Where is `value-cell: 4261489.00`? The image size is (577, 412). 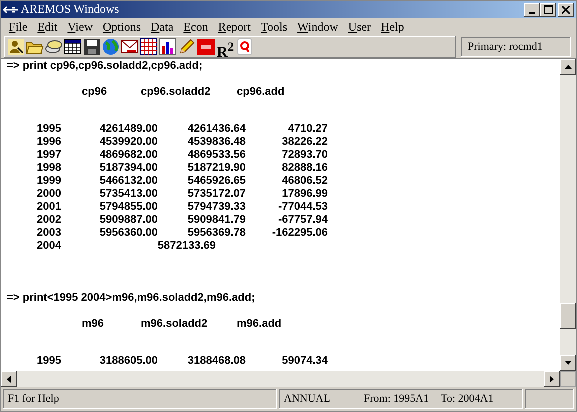
value-cell: 4261489.00 is located at coordinates (129, 129).